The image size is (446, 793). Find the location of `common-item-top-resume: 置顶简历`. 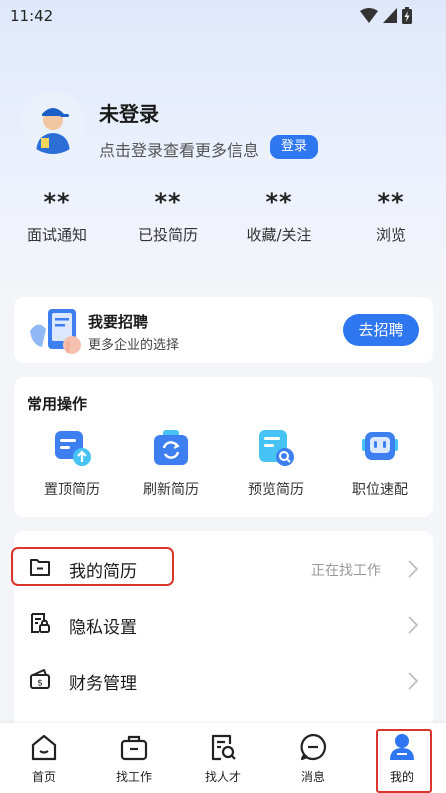

common-item-top-resume: 置顶简历 is located at coordinates (72, 463).